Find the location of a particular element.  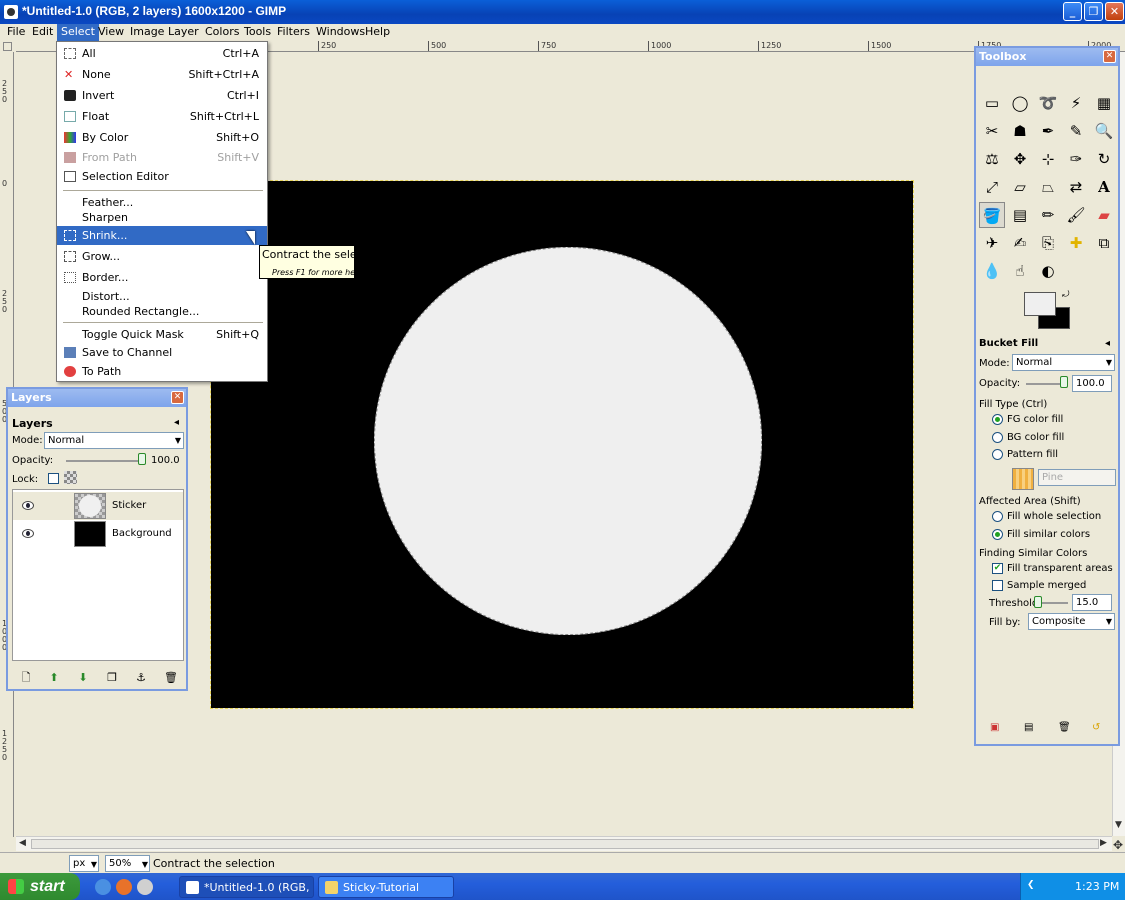

duplicate-layer-icon: ❐ is located at coordinates (112, 678).